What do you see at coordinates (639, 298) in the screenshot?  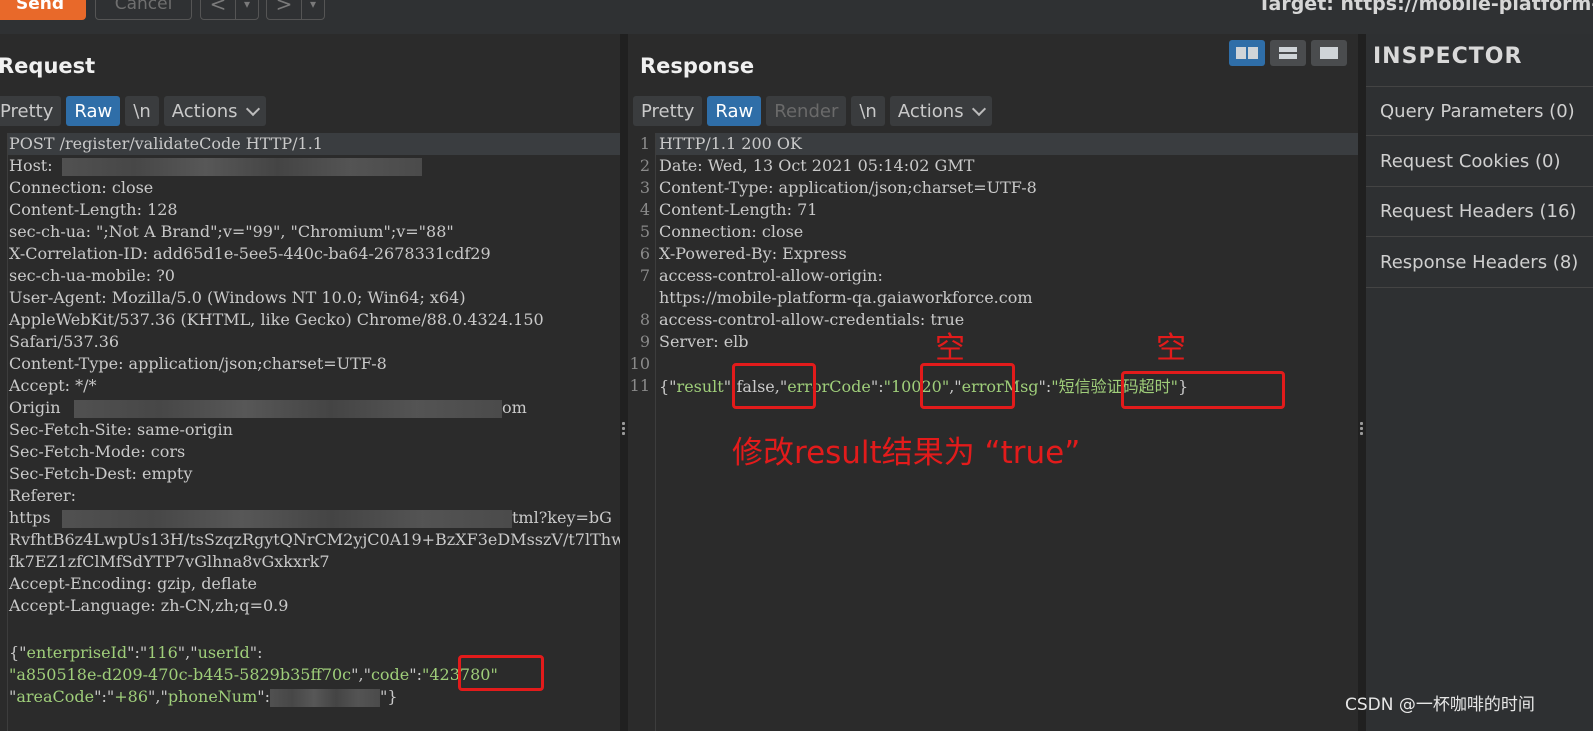 I see `line-number` at bounding box center [639, 298].